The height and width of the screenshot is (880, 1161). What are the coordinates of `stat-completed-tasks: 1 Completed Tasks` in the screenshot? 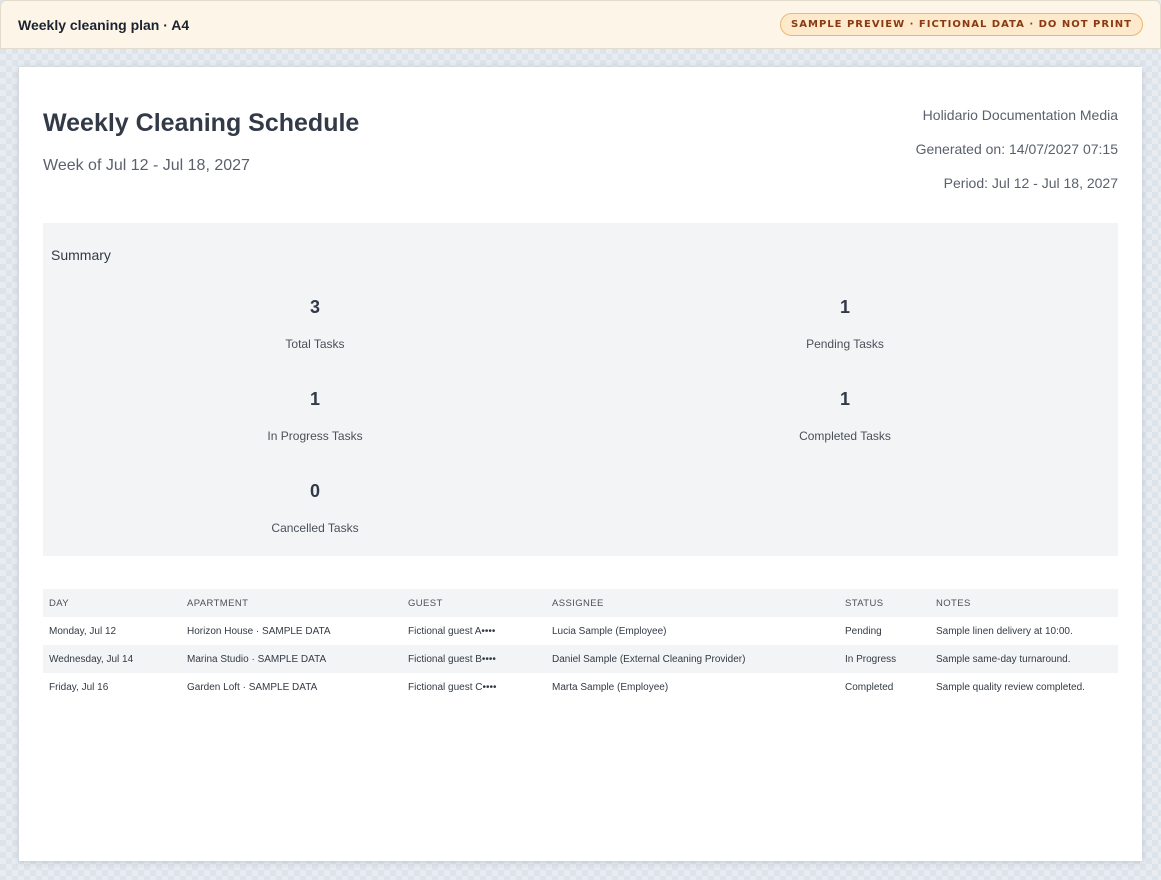 It's located at (845, 416).